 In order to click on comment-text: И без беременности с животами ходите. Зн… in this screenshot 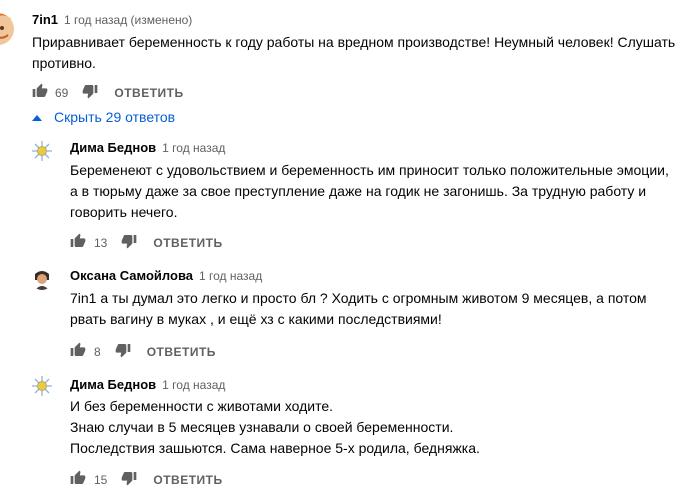, I will do `click(385, 427)`.